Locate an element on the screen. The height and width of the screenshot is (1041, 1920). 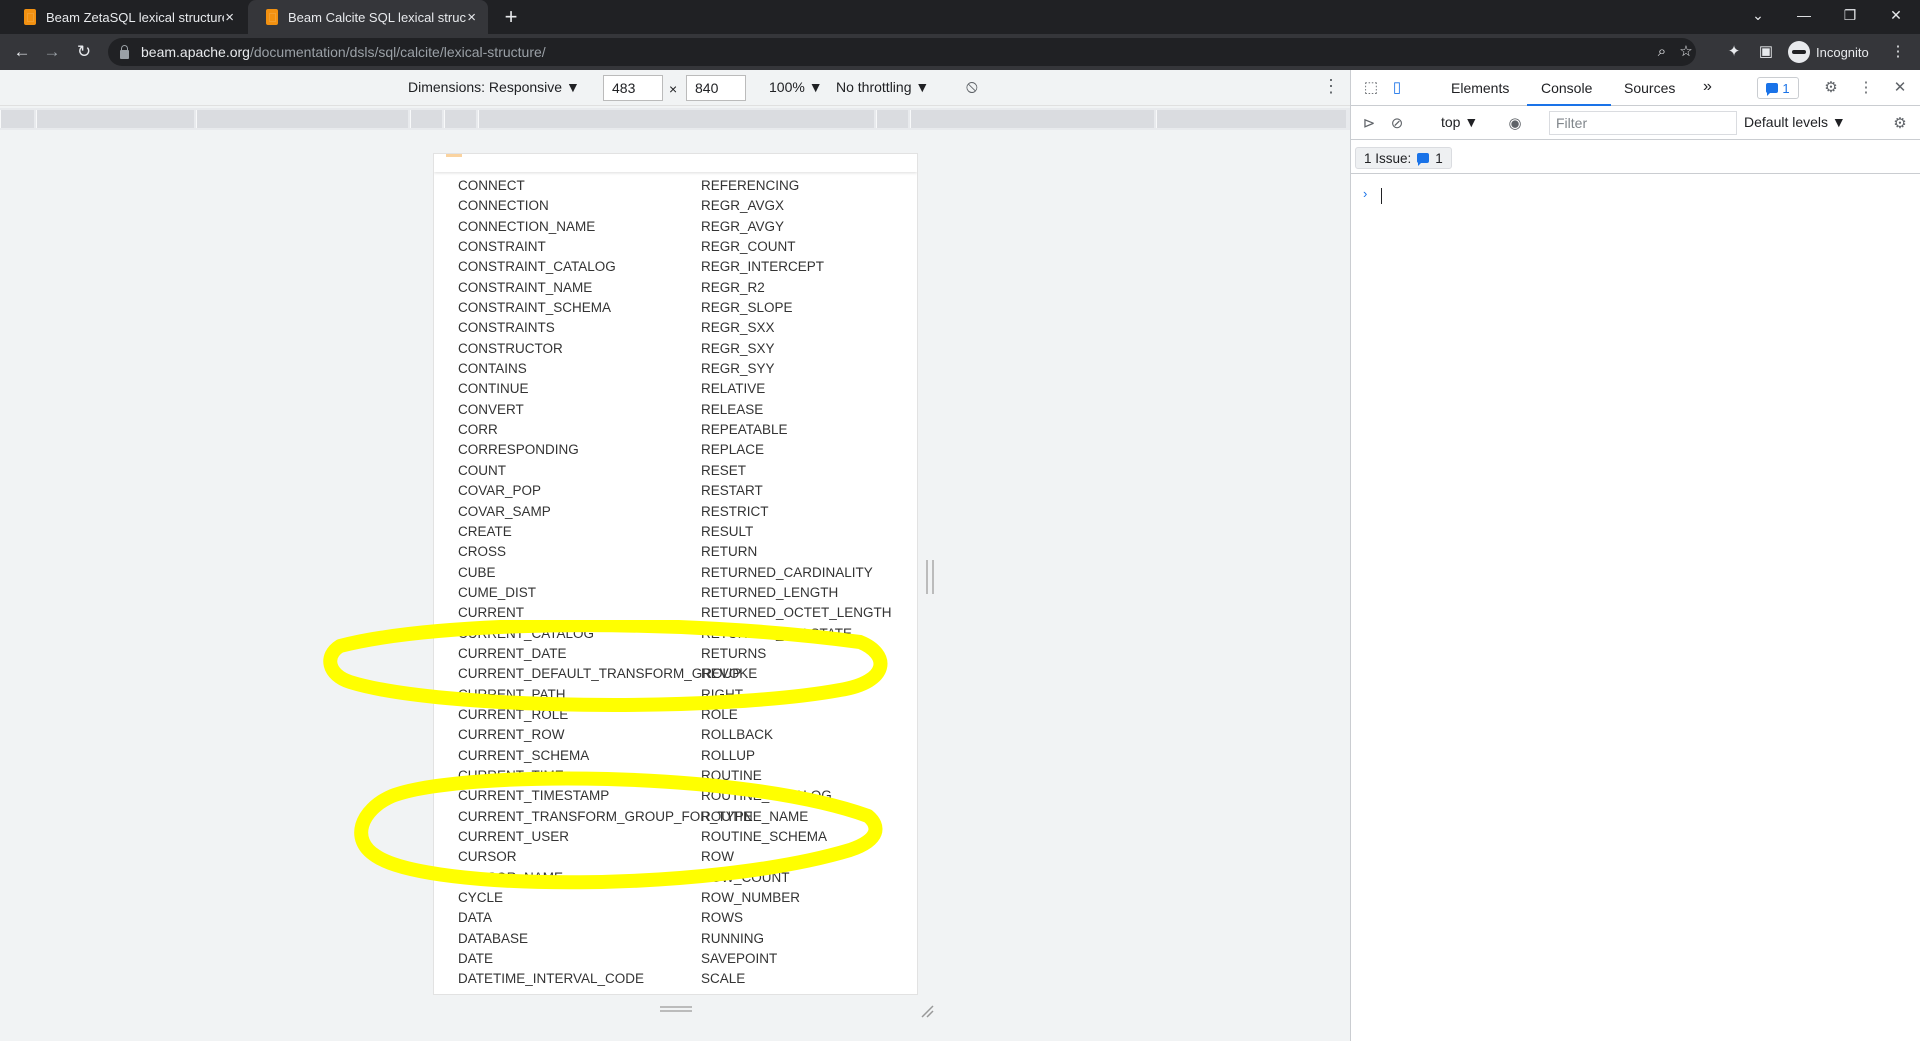
keyword-item: RETURNED_LENGTH is located at coordinates (770, 592).